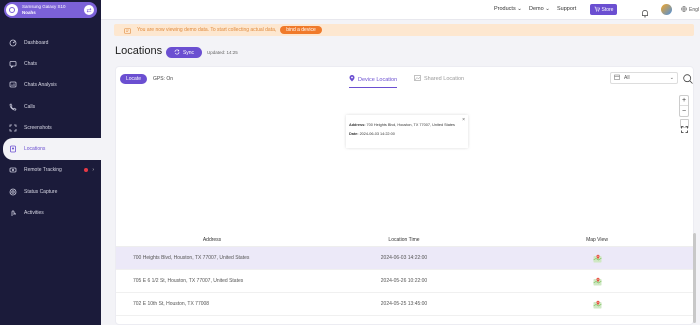 The width and height of the screenshot is (700, 325). What do you see at coordinates (684, 126) in the screenshot?
I see `fullscreen-icon` at bounding box center [684, 126].